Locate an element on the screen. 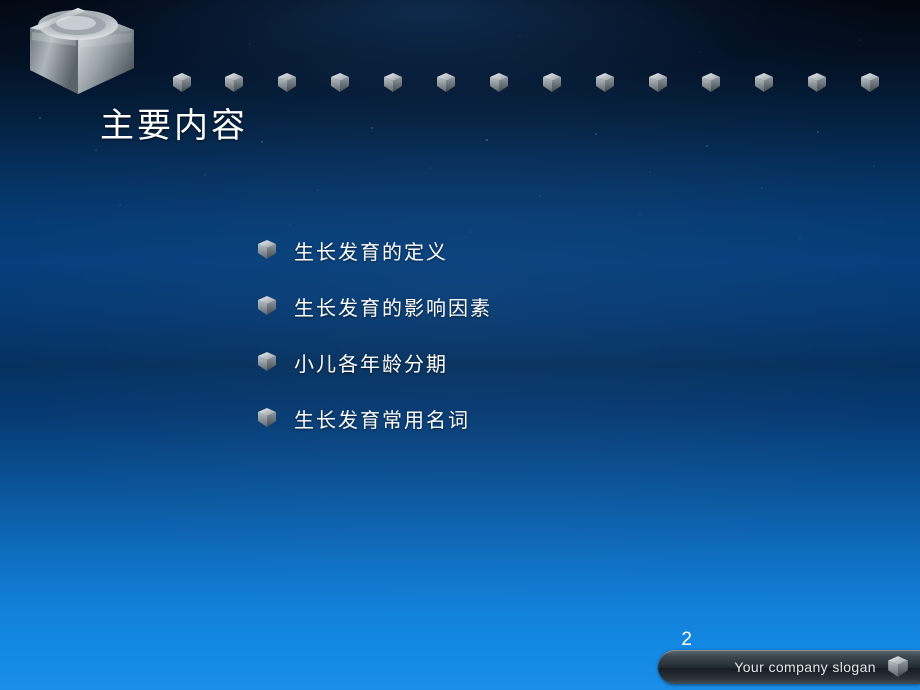 The image size is (920, 690). list-item-label: 生长发育的定义 is located at coordinates (371, 251).